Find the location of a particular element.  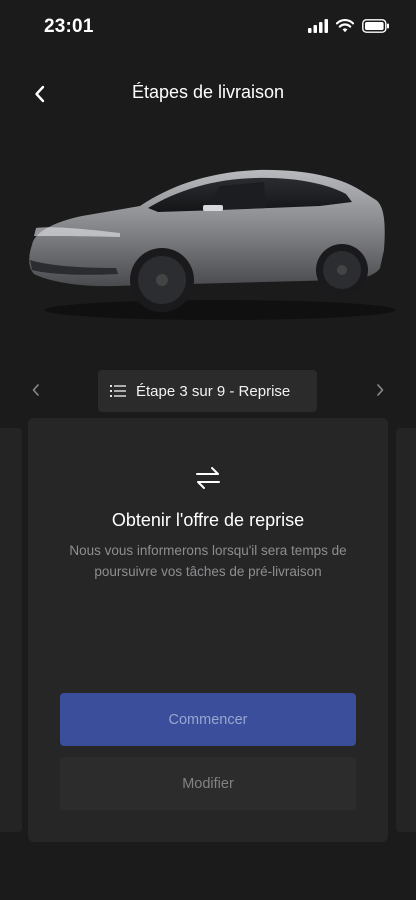

start-button: Commencer is located at coordinates (208, 719).